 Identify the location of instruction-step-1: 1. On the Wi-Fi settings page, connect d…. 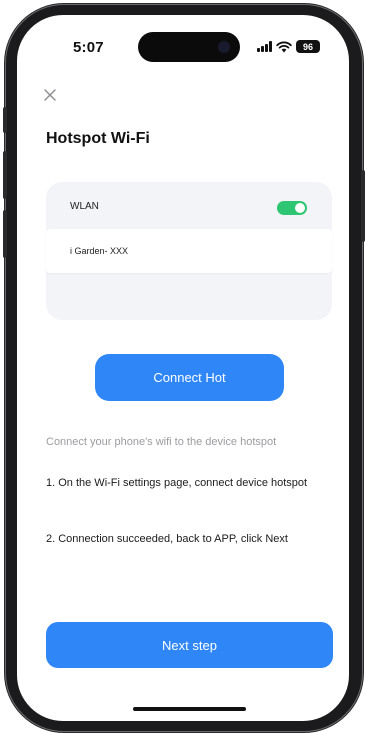
(177, 483).